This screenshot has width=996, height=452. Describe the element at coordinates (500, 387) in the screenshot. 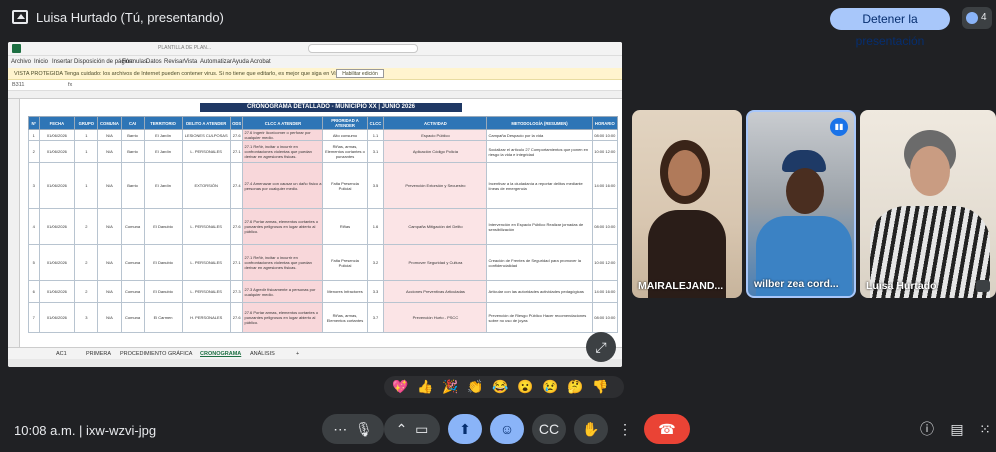

I see `laugh-reaction-icon: 😂` at that location.